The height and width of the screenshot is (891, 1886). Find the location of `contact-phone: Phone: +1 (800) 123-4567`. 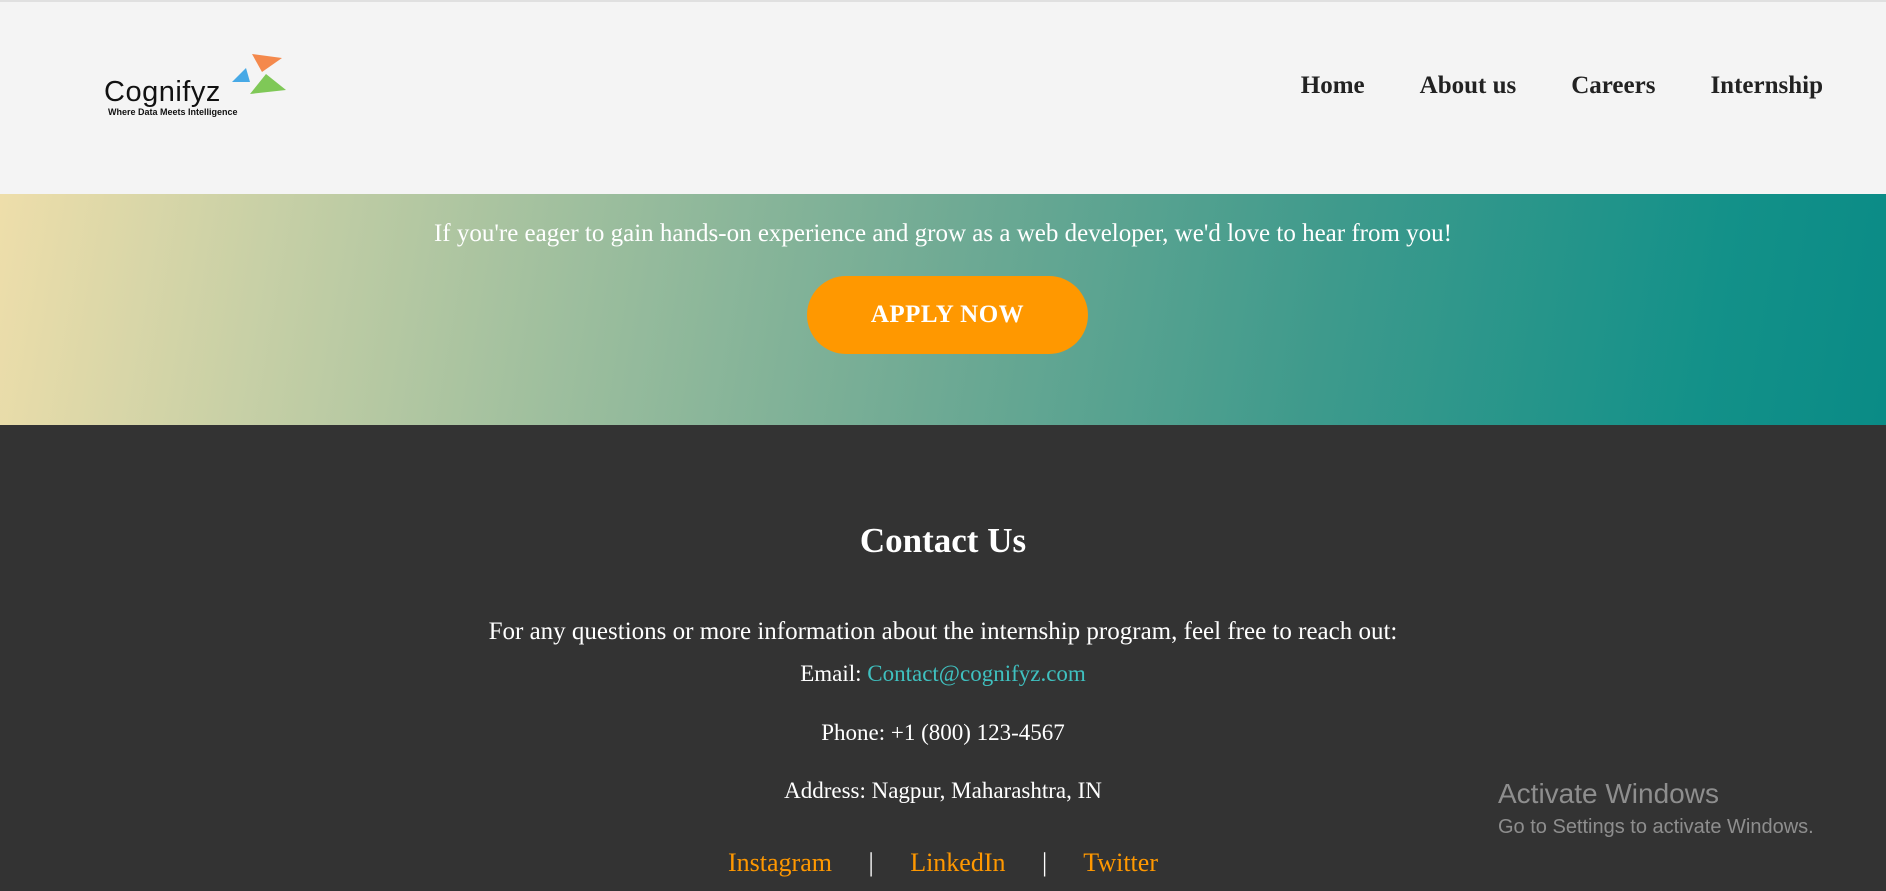

contact-phone: Phone: +1 (800) 123-4567 is located at coordinates (943, 732).